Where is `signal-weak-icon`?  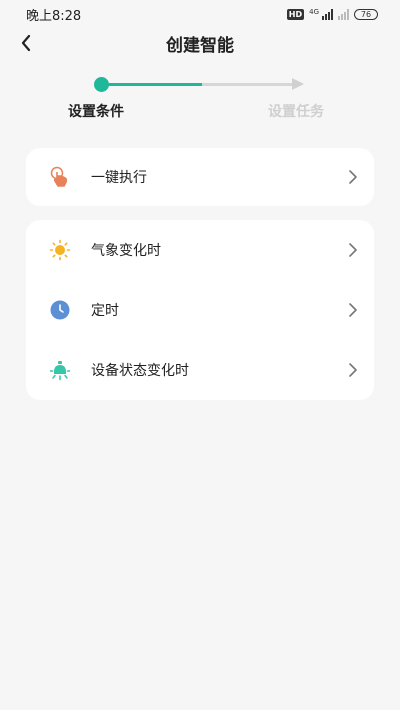 signal-weak-icon is located at coordinates (343, 14).